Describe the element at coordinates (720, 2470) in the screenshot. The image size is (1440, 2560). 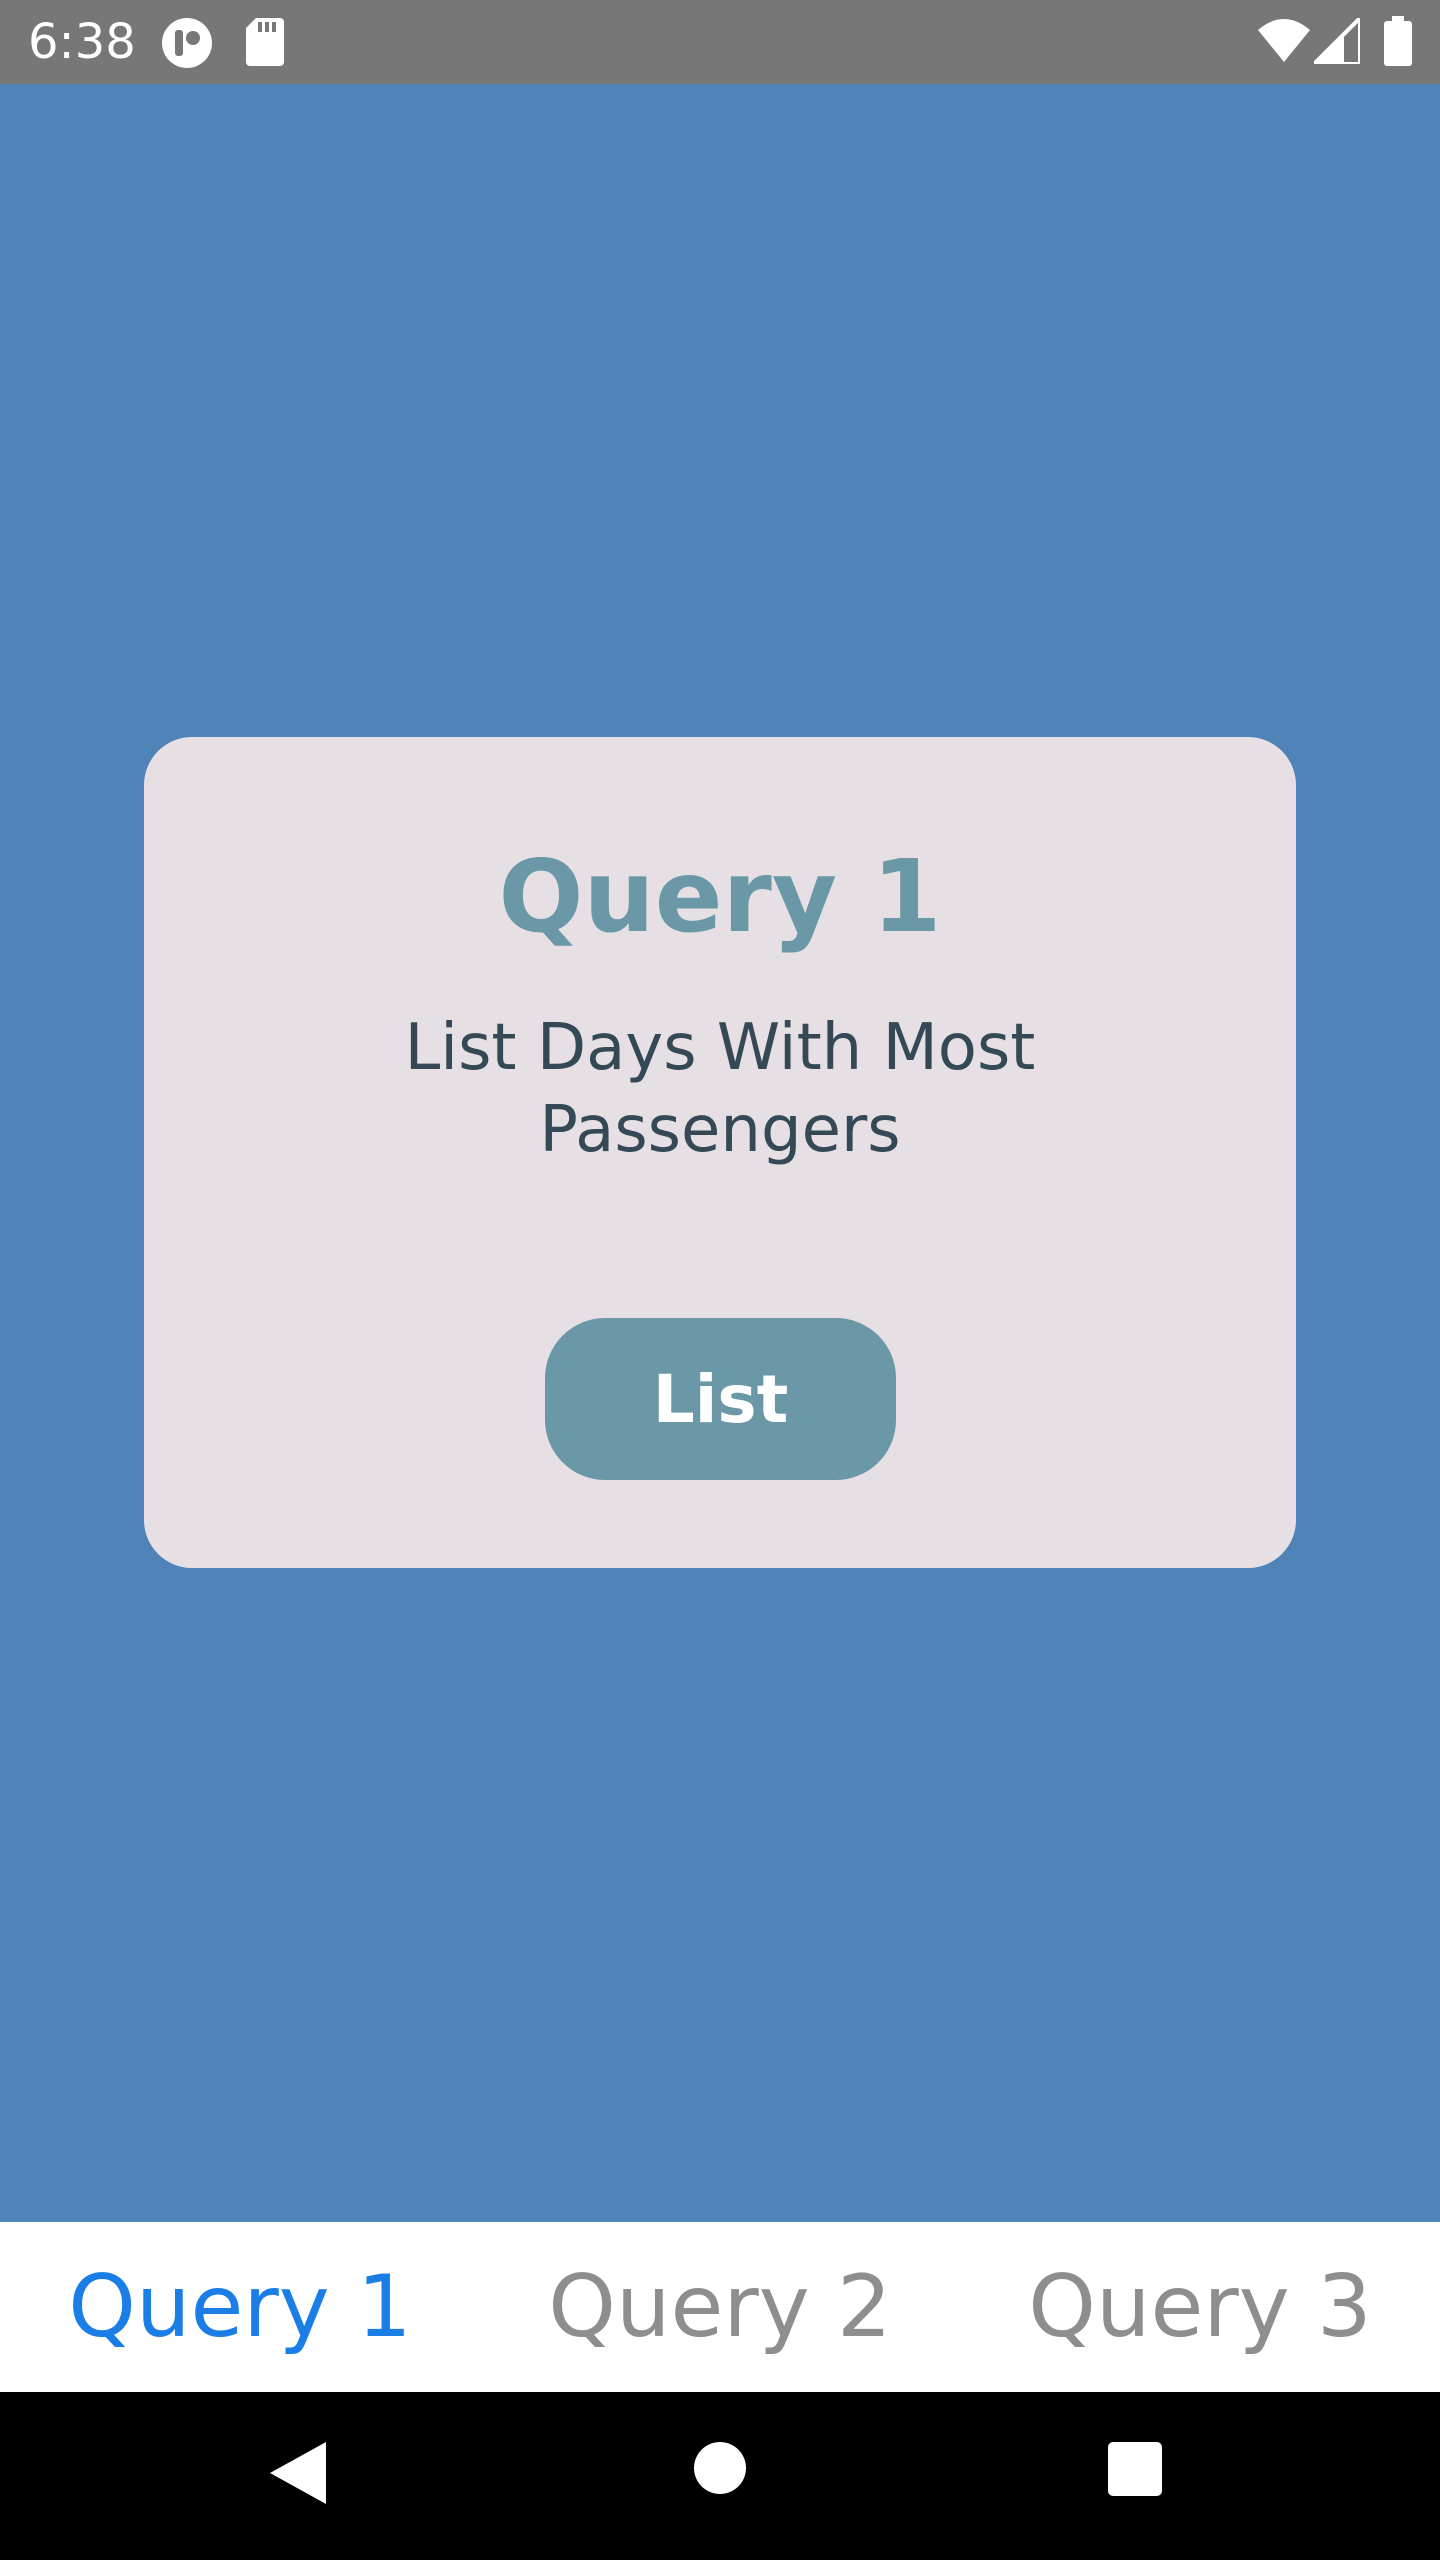
I see `home-icon` at that location.